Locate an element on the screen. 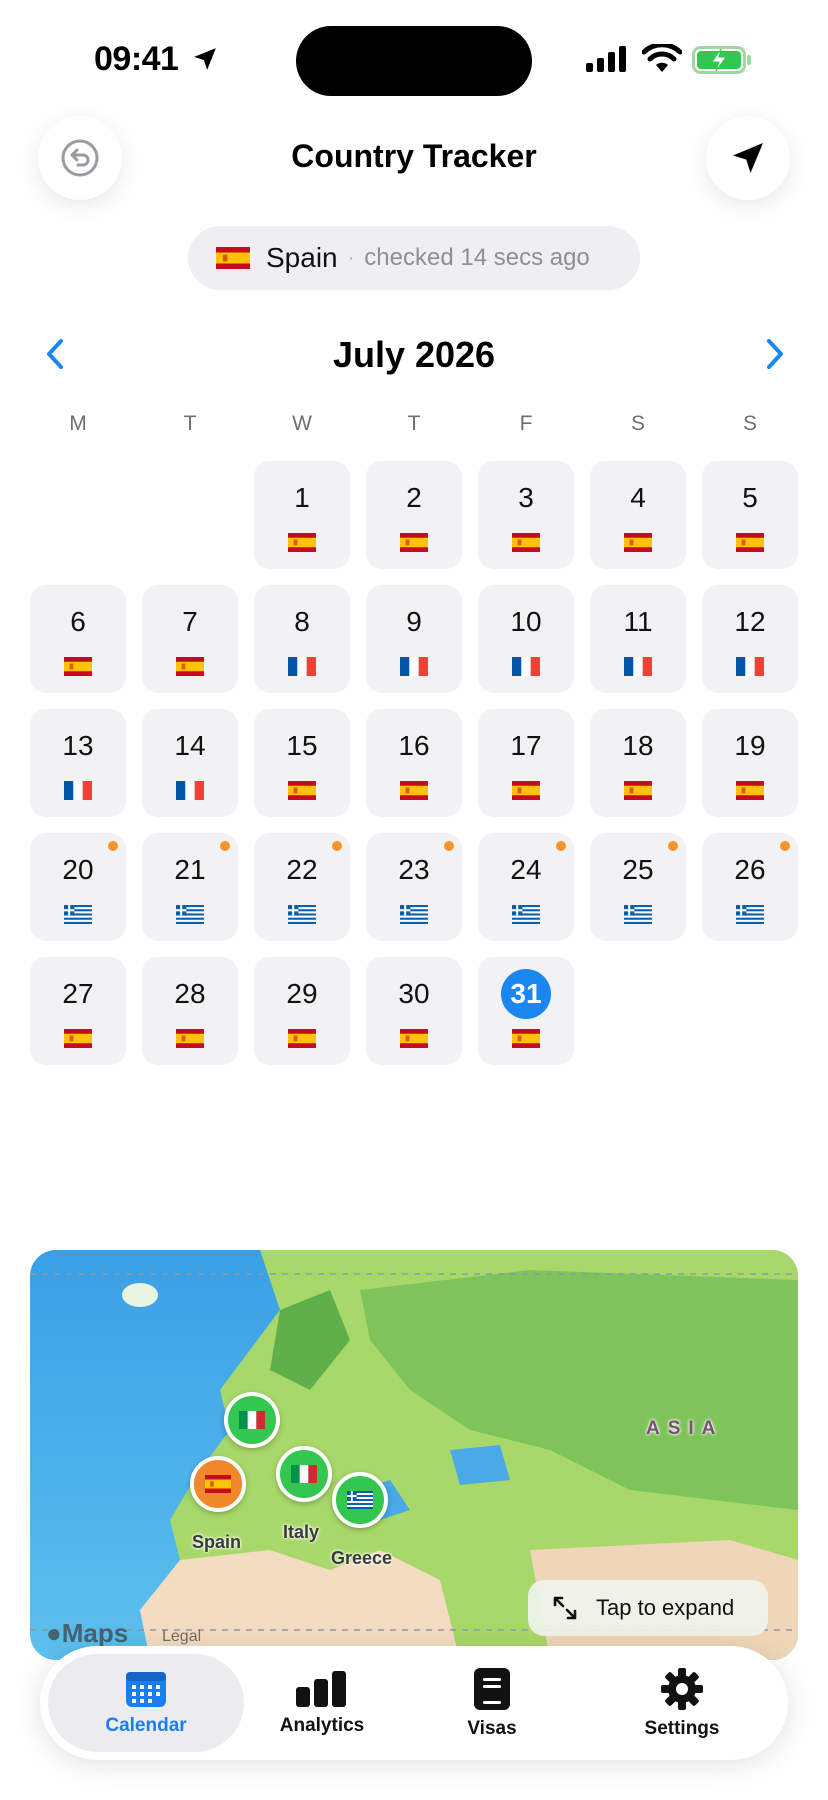 The height and width of the screenshot is (1800, 828). calendar-day: 4 is located at coordinates (638, 515).